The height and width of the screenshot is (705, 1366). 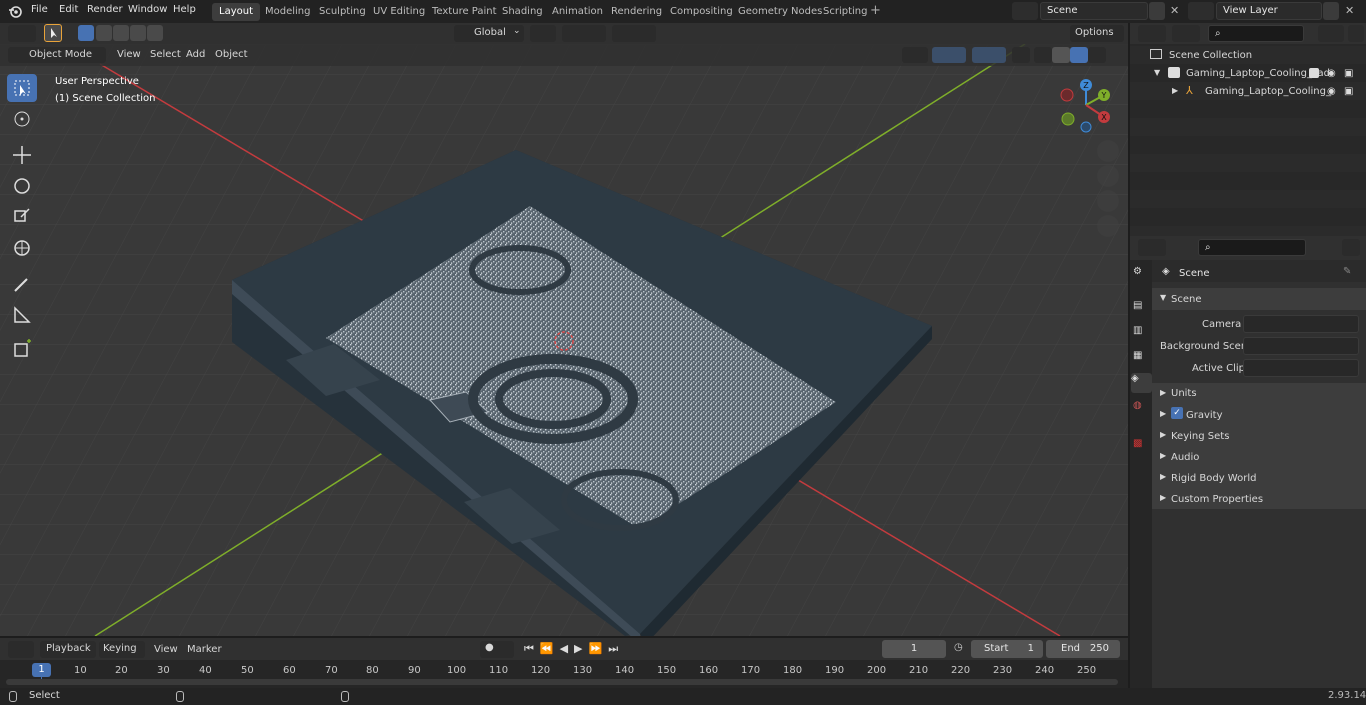 What do you see at coordinates (1108, 176) in the screenshot?
I see `pan-hand-icon` at bounding box center [1108, 176].